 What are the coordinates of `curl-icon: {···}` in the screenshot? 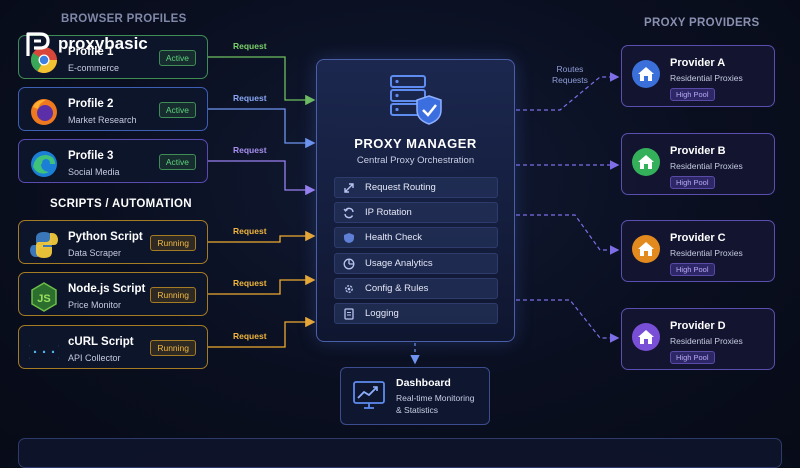 It's located at (44, 352).